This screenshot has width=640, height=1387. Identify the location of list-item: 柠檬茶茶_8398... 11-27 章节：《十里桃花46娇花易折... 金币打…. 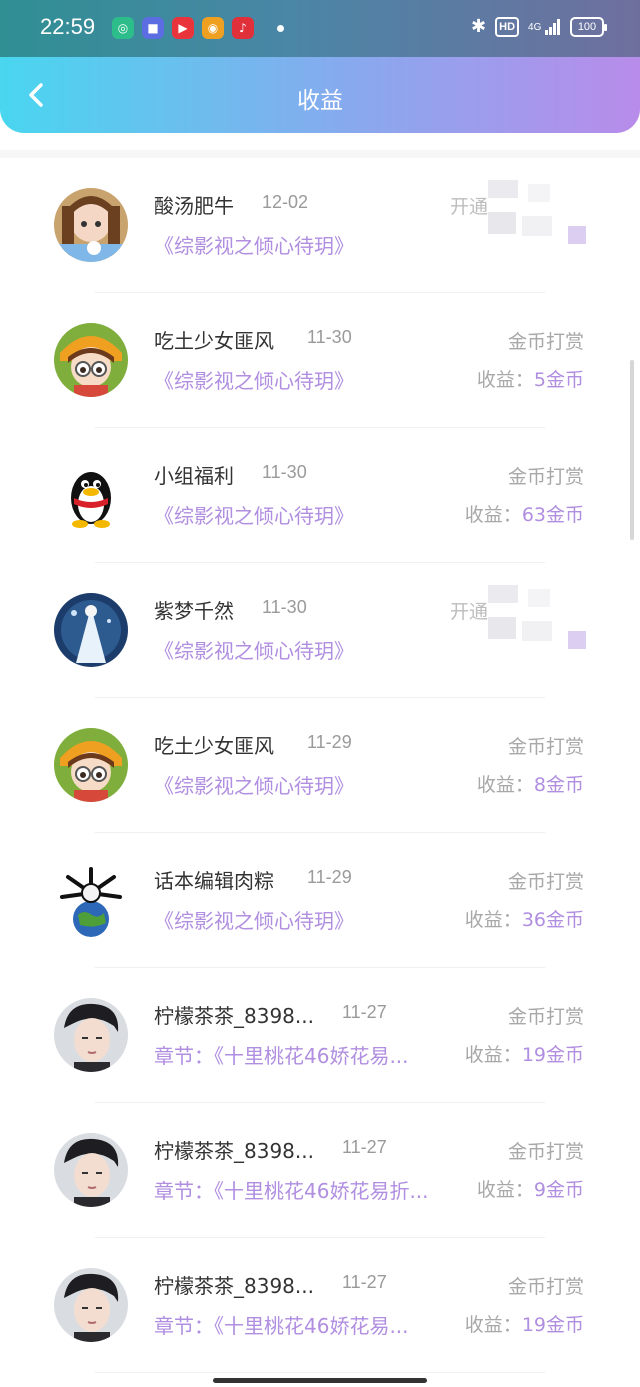
(320, 1170).